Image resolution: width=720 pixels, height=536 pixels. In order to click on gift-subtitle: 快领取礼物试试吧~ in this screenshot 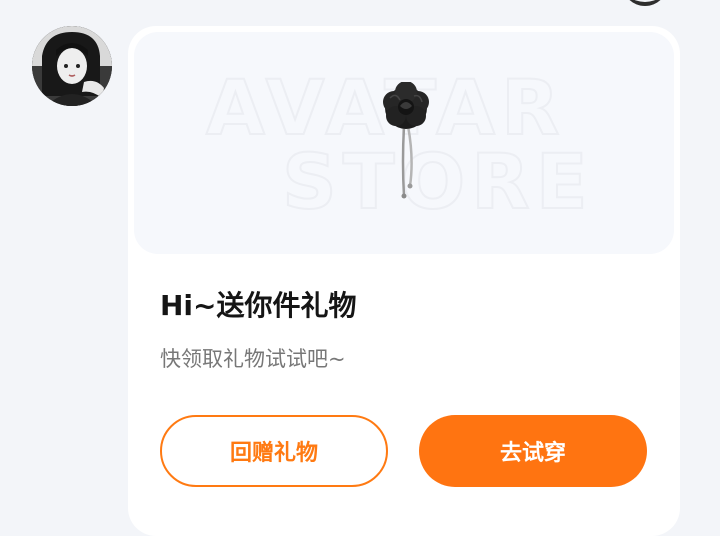, I will do `click(253, 359)`.